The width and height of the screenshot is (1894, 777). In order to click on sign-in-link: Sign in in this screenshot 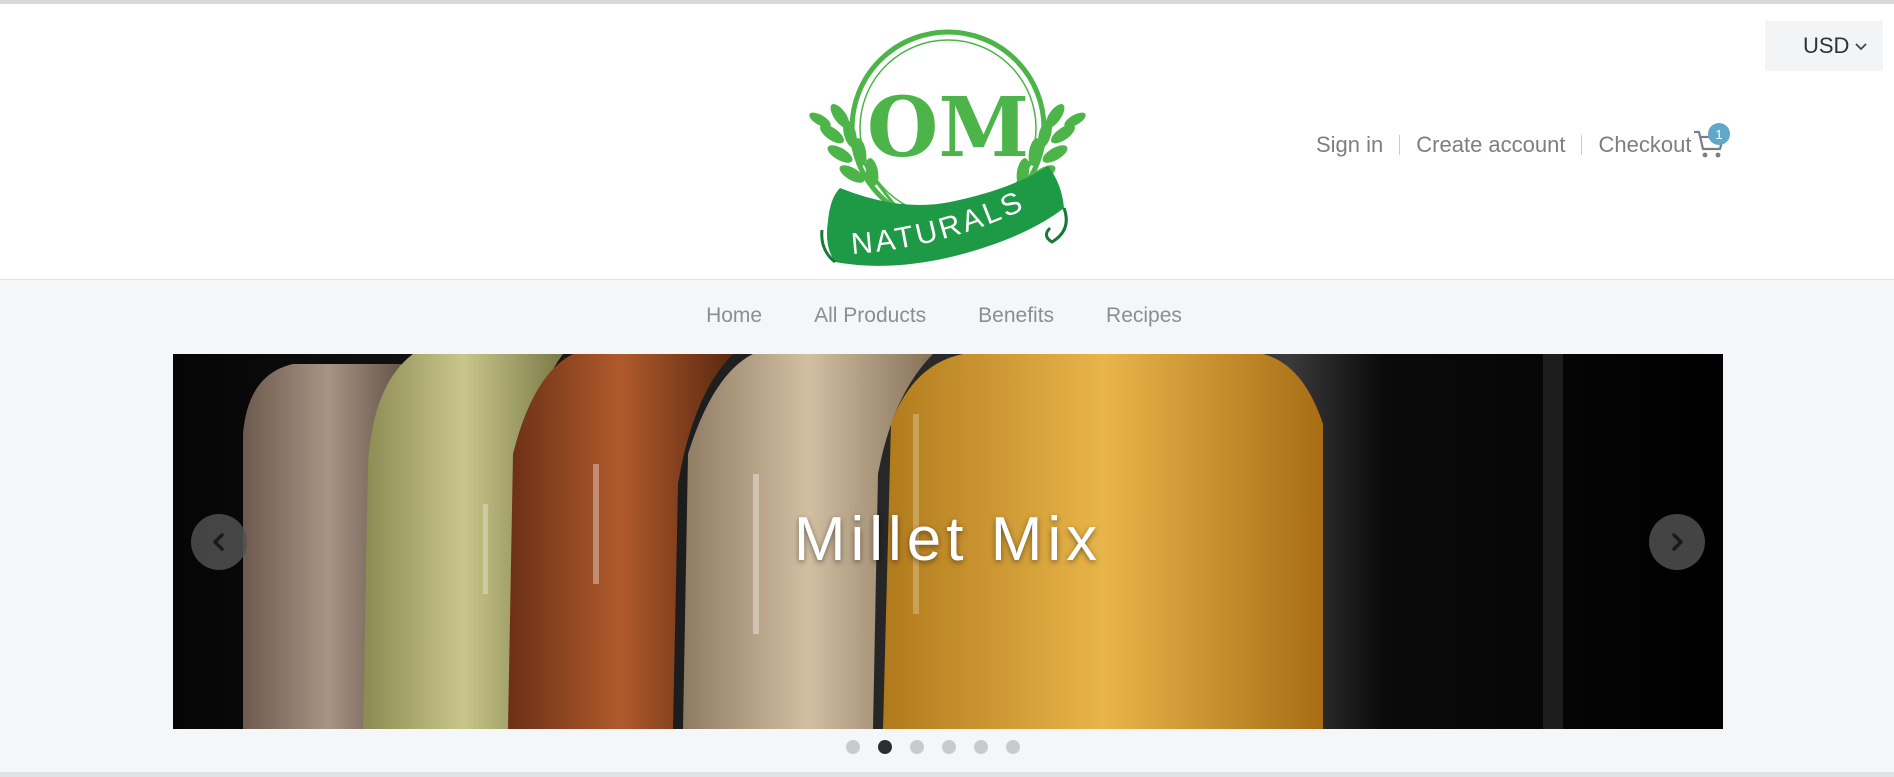, I will do `click(1349, 145)`.